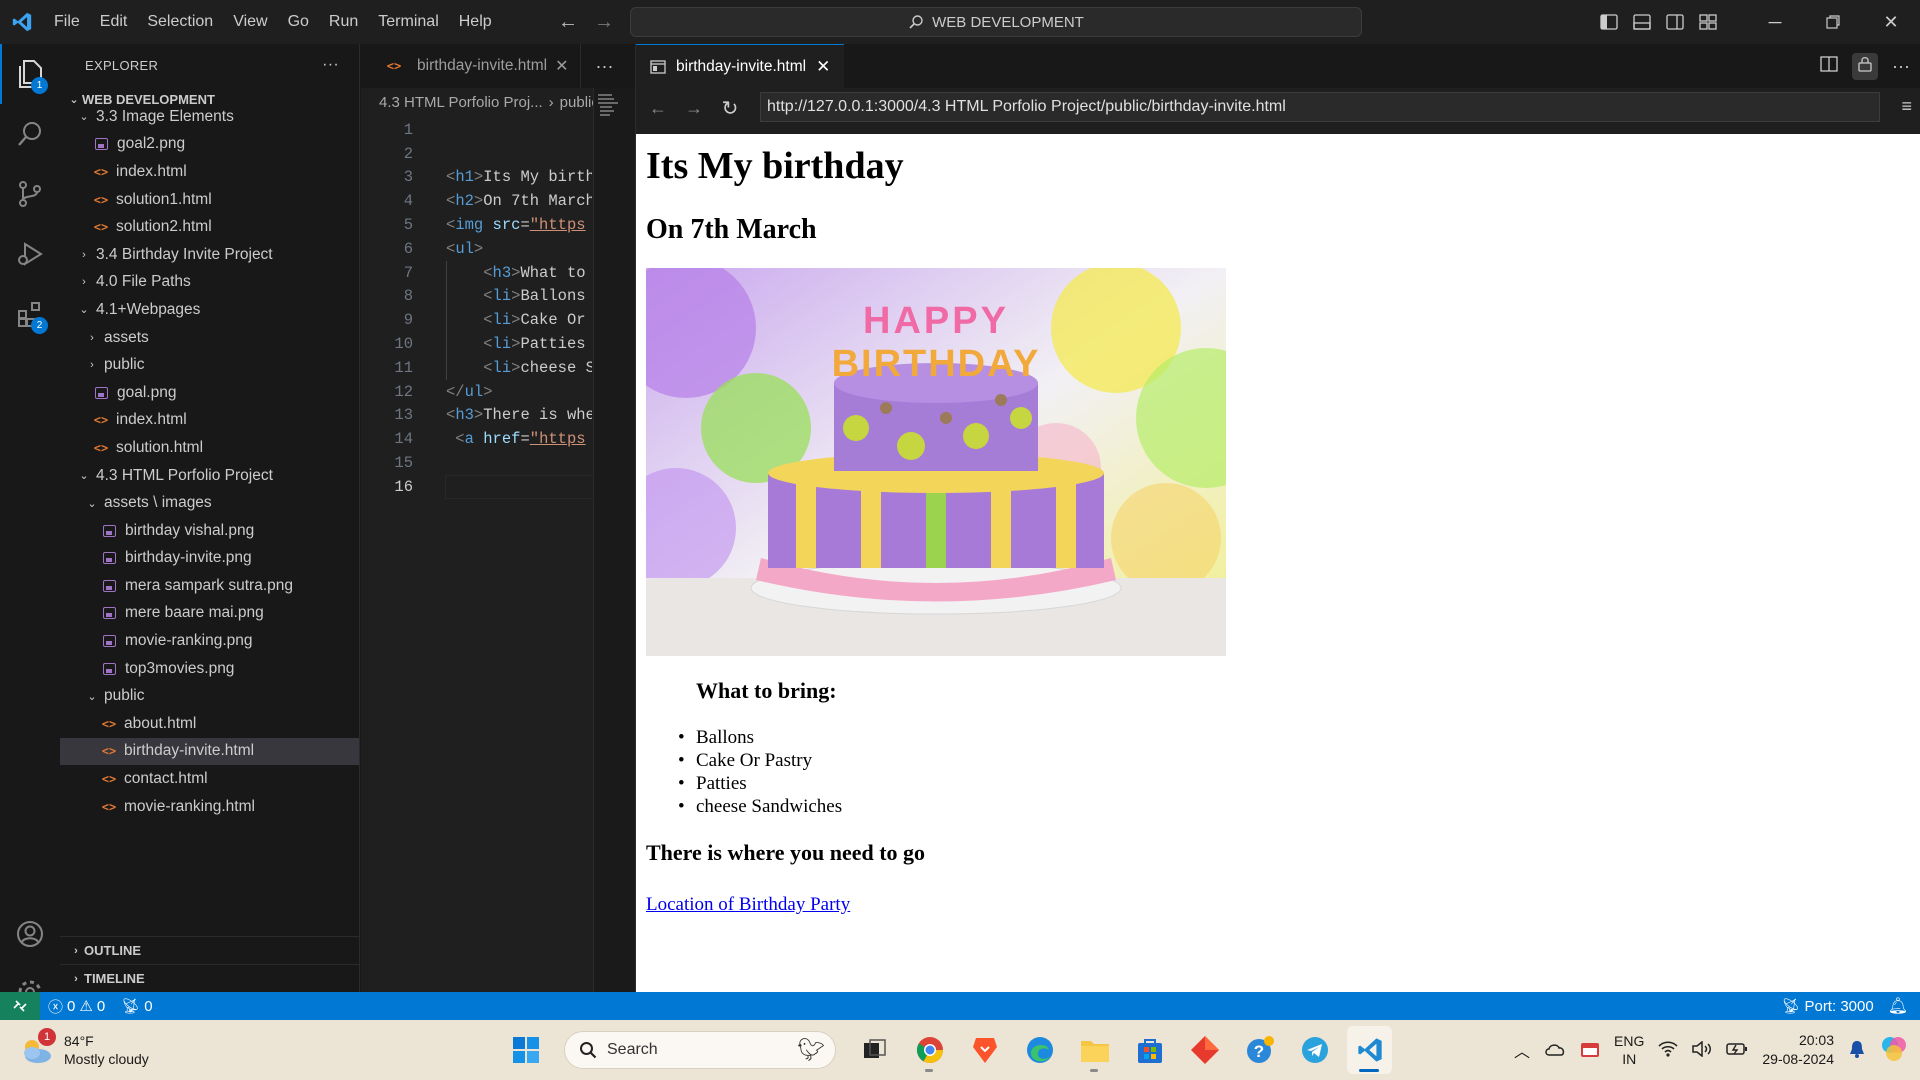 Image resolution: width=1920 pixels, height=1080 pixels. I want to click on tree-file: mere baare mai.png, so click(209, 614).